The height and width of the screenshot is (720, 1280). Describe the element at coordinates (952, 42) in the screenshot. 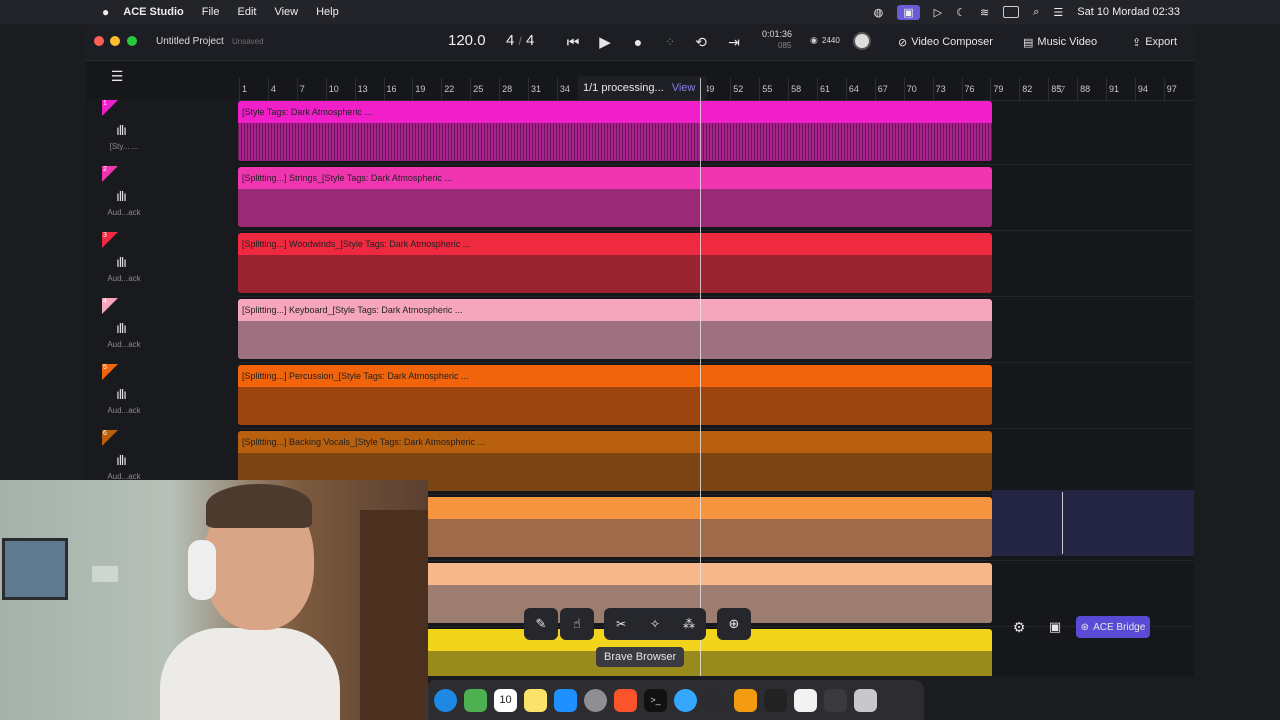

I see `video-composer-label: Video Composer` at that location.